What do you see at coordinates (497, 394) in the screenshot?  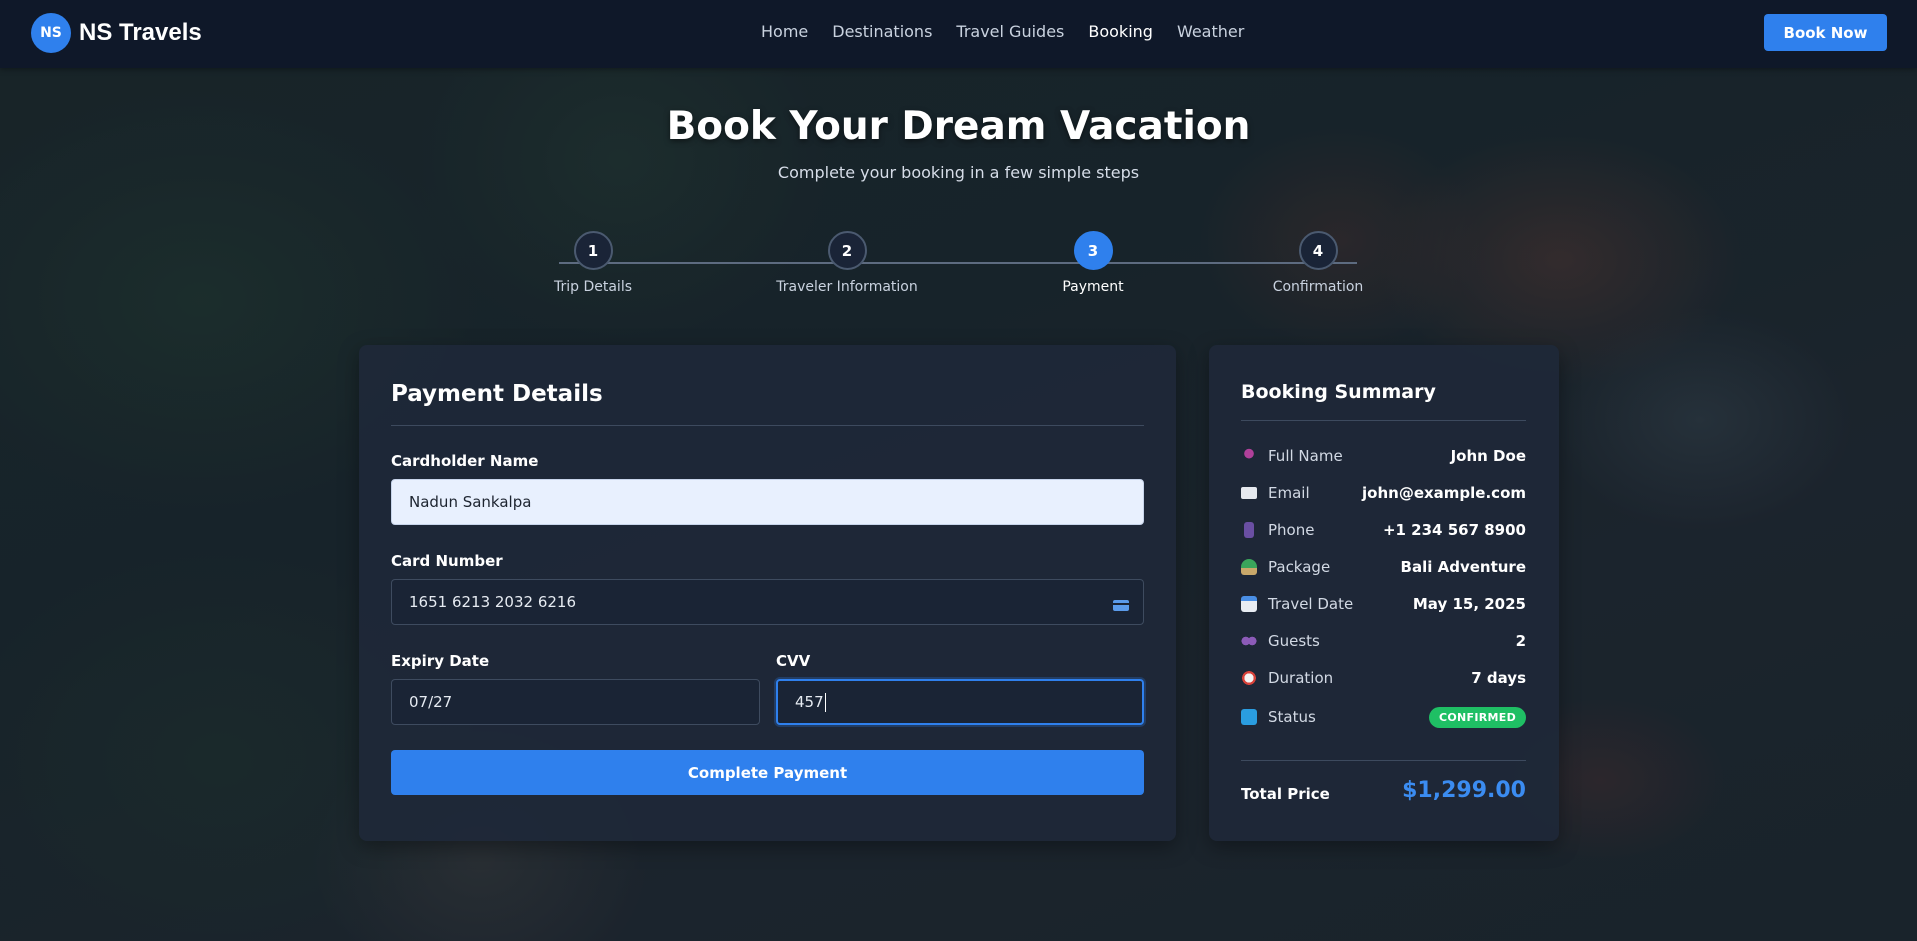 I see `payment-details-title: Payment Details` at bounding box center [497, 394].